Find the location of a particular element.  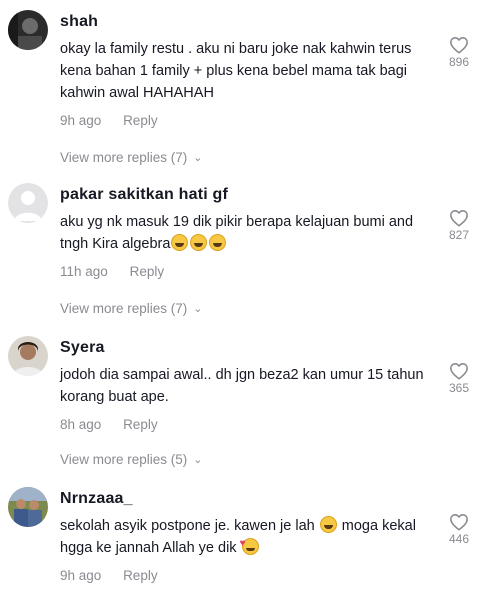

like-button: 446 is located at coordinates (459, 529).